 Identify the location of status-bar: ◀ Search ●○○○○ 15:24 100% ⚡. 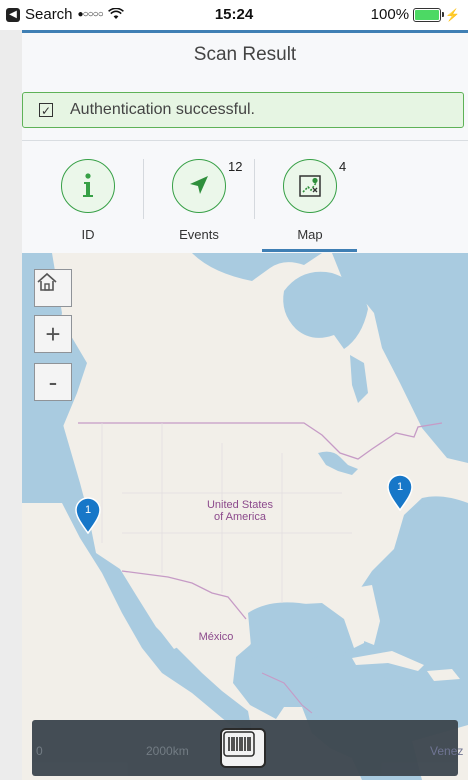
(234, 15).